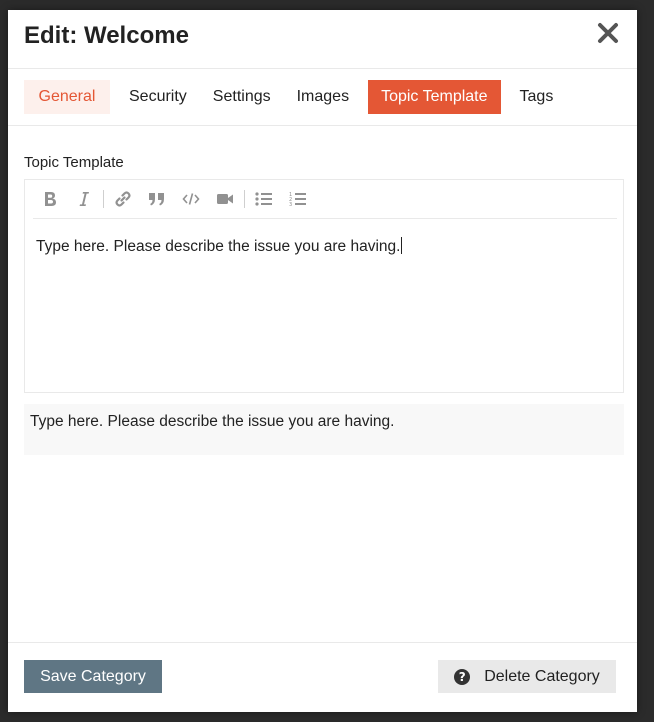 The image size is (654, 722). Describe the element at coordinates (191, 199) in the screenshot. I see `code-icon` at that location.